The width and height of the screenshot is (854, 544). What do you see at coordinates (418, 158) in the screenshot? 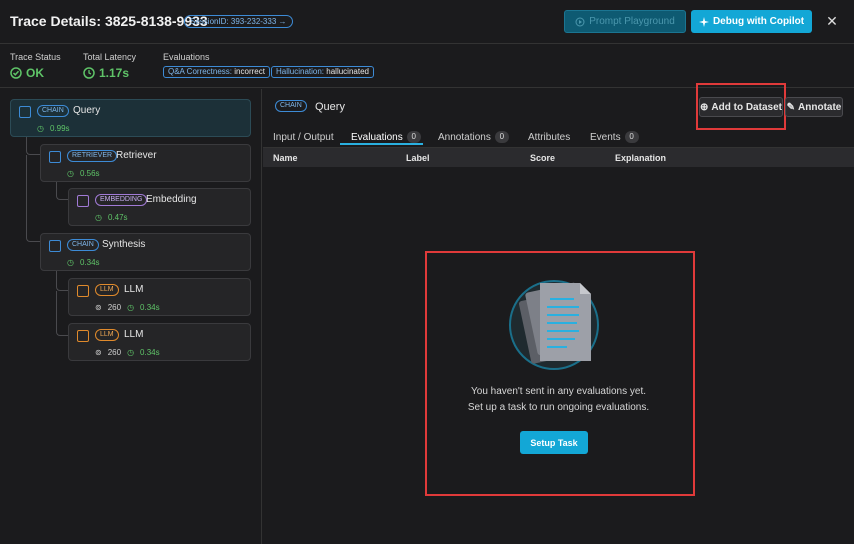
I see `column-header-label: Label` at bounding box center [418, 158].